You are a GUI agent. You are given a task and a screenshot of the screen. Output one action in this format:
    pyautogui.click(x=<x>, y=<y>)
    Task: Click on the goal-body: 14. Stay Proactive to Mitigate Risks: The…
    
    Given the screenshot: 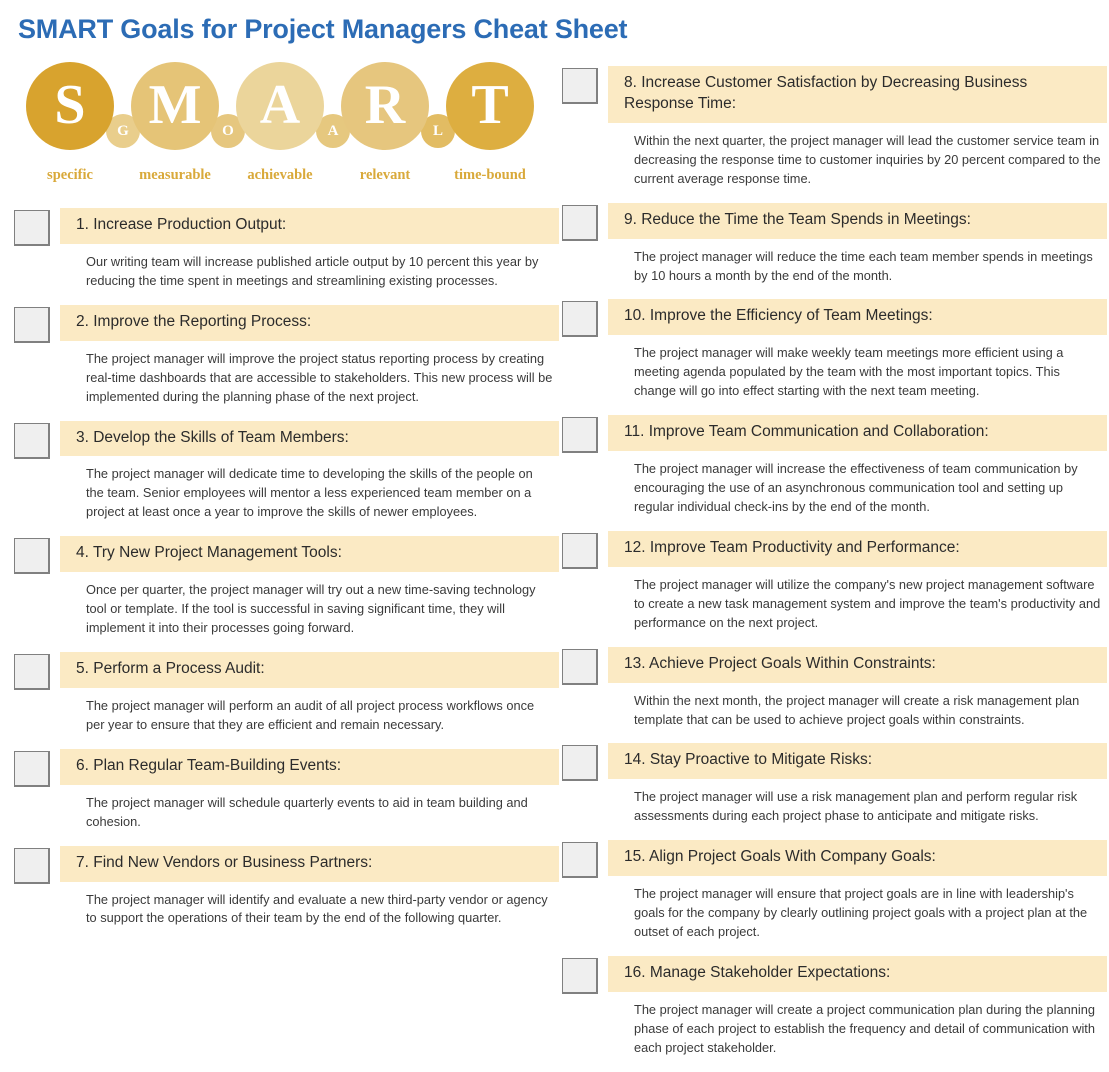 What is the action you would take?
    pyautogui.click(x=857, y=784)
    